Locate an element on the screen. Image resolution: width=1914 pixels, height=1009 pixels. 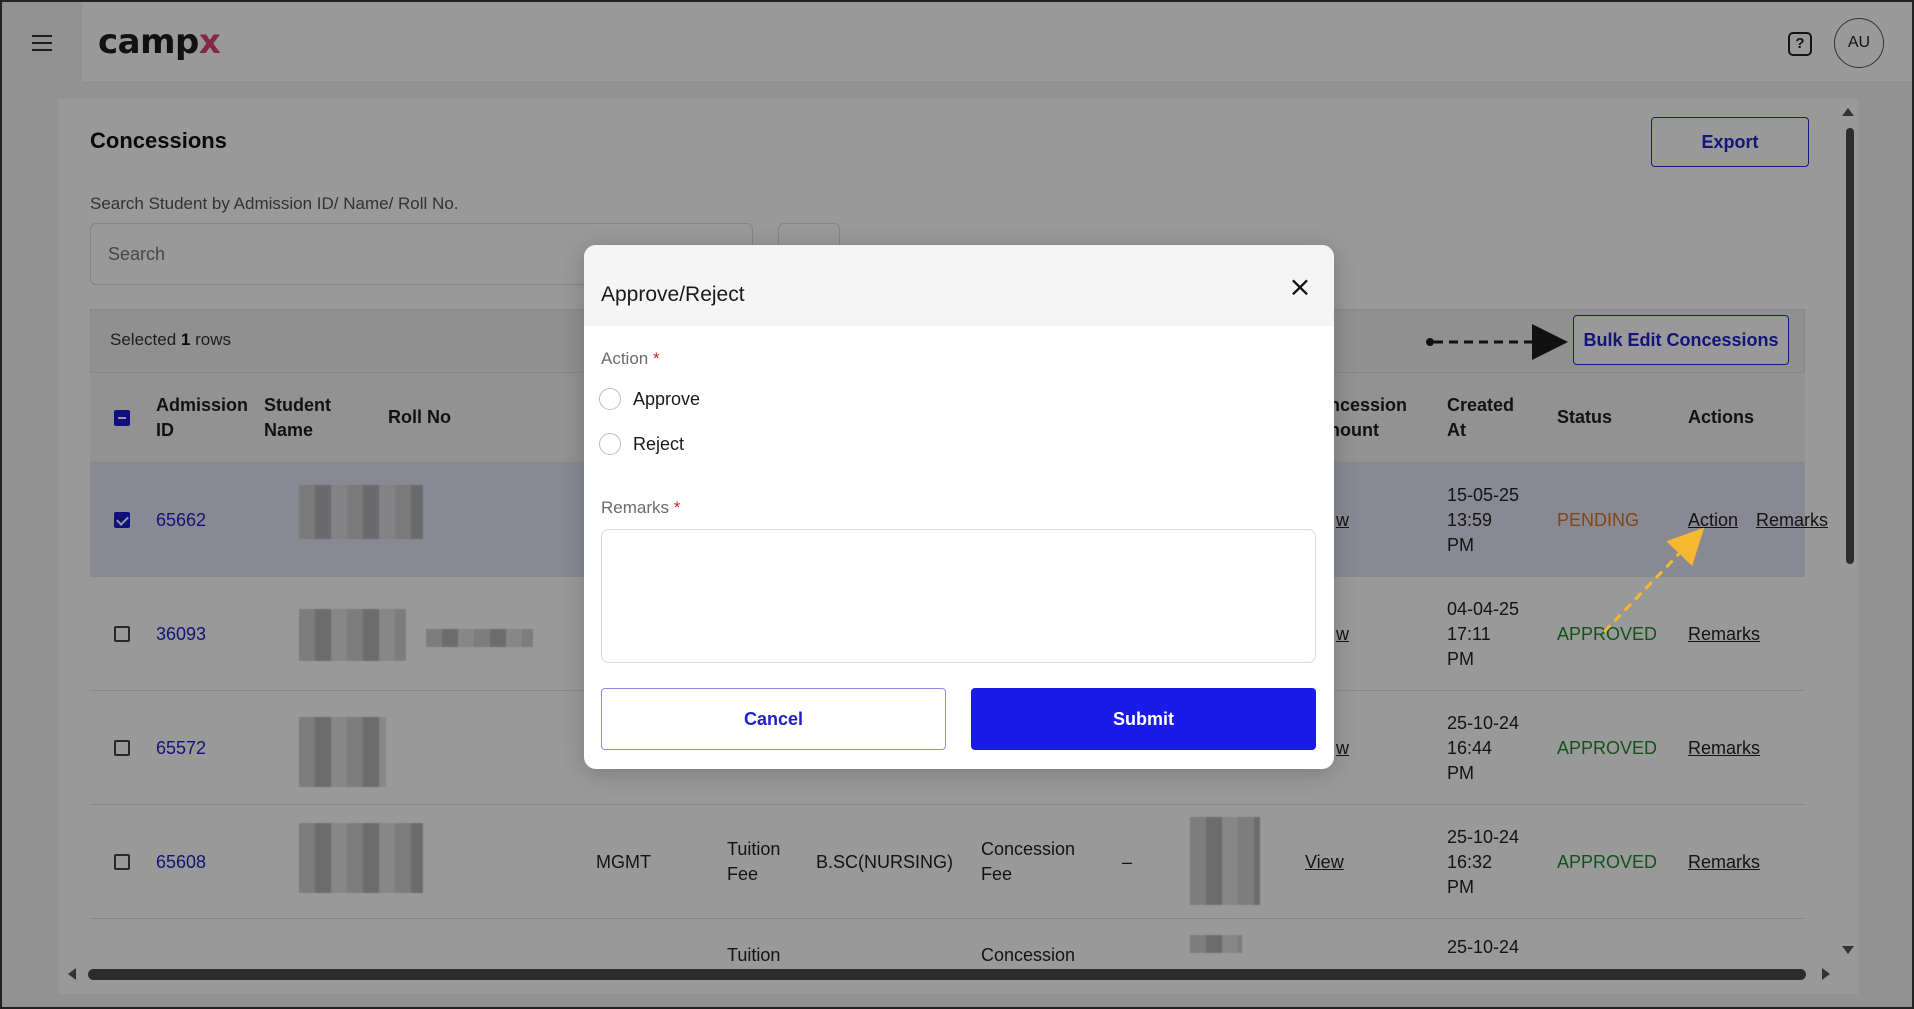
submit-button: Submit is located at coordinates (1143, 719).